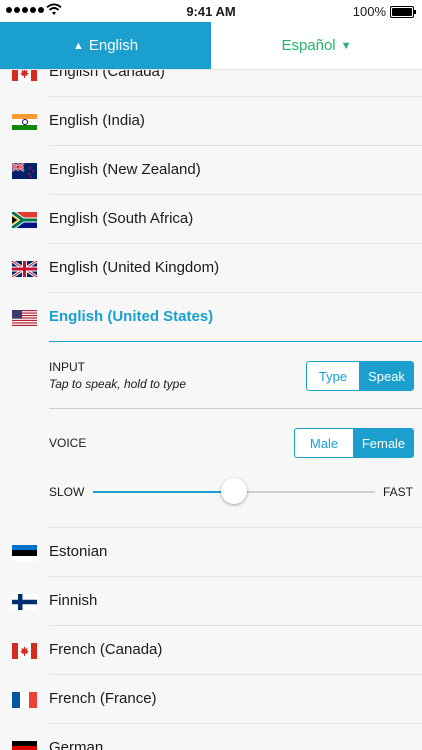 This screenshot has height=750, width=422. What do you see at coordinates (24, 602) in the screenshot?
I see `finland-flag-icon` at bounding box center [24, 602].